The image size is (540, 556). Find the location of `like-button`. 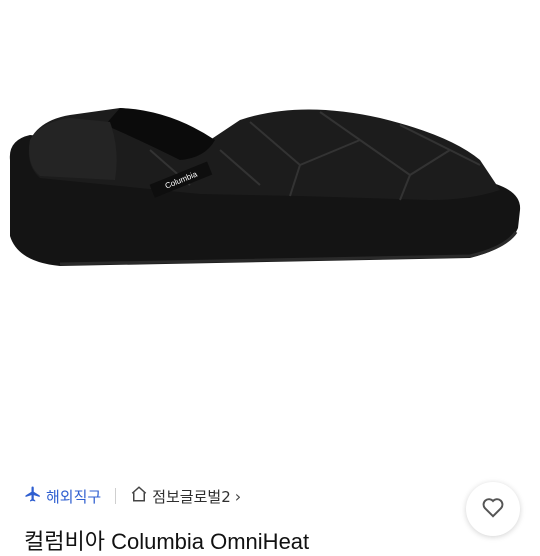

like-button is located at coordinates (493, 509).